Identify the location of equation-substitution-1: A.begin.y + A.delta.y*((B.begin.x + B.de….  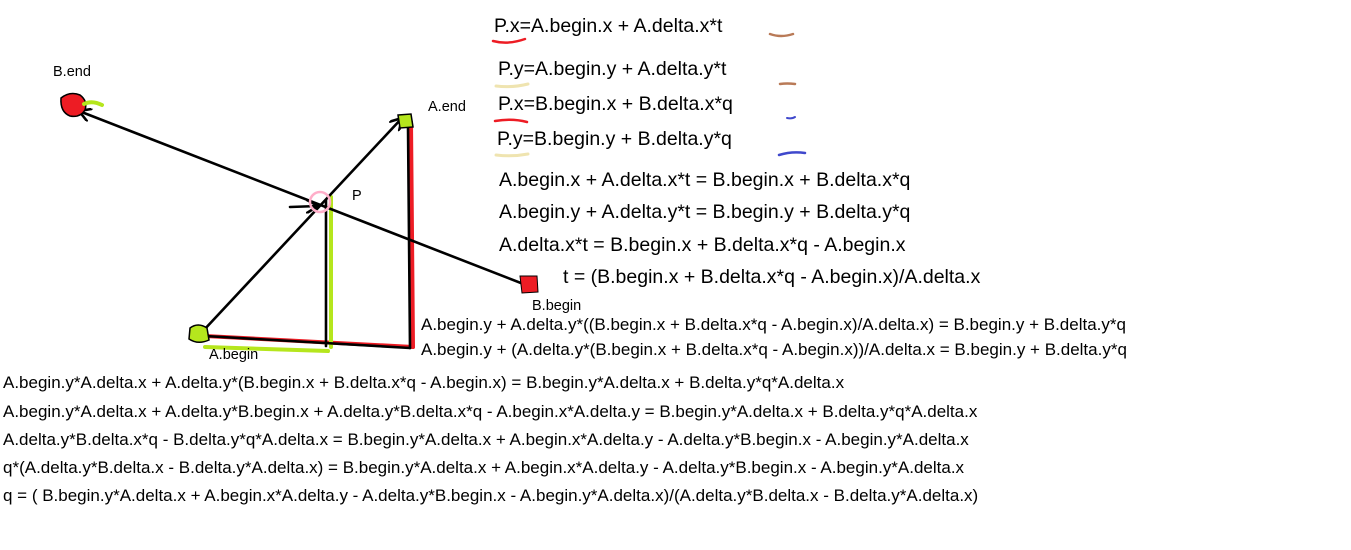
(773, 324).